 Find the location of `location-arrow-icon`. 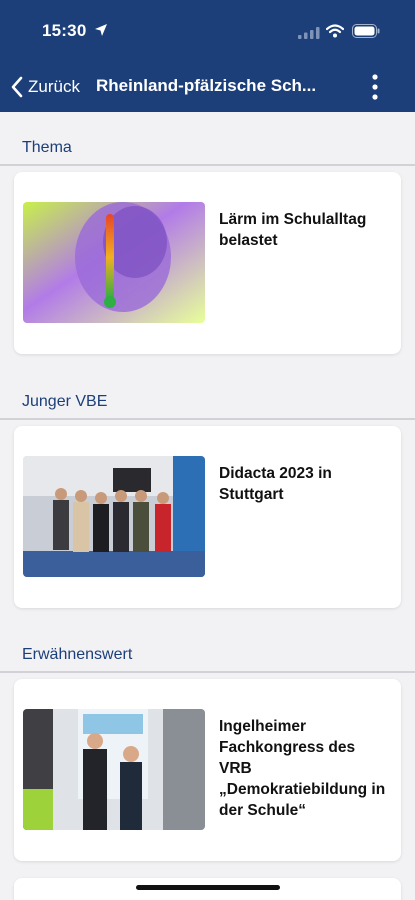

location-arrow-icon is located at coordinates (101, 30).